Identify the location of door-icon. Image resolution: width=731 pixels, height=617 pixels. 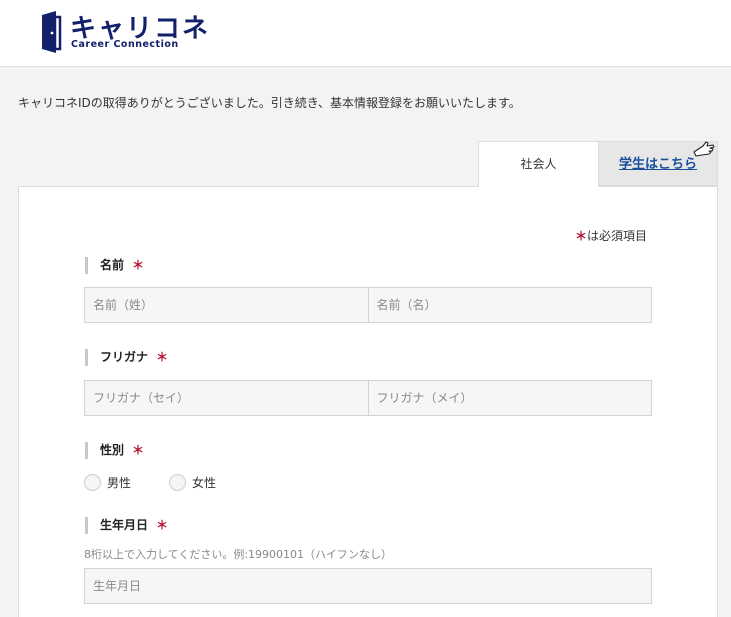
(52, 32).